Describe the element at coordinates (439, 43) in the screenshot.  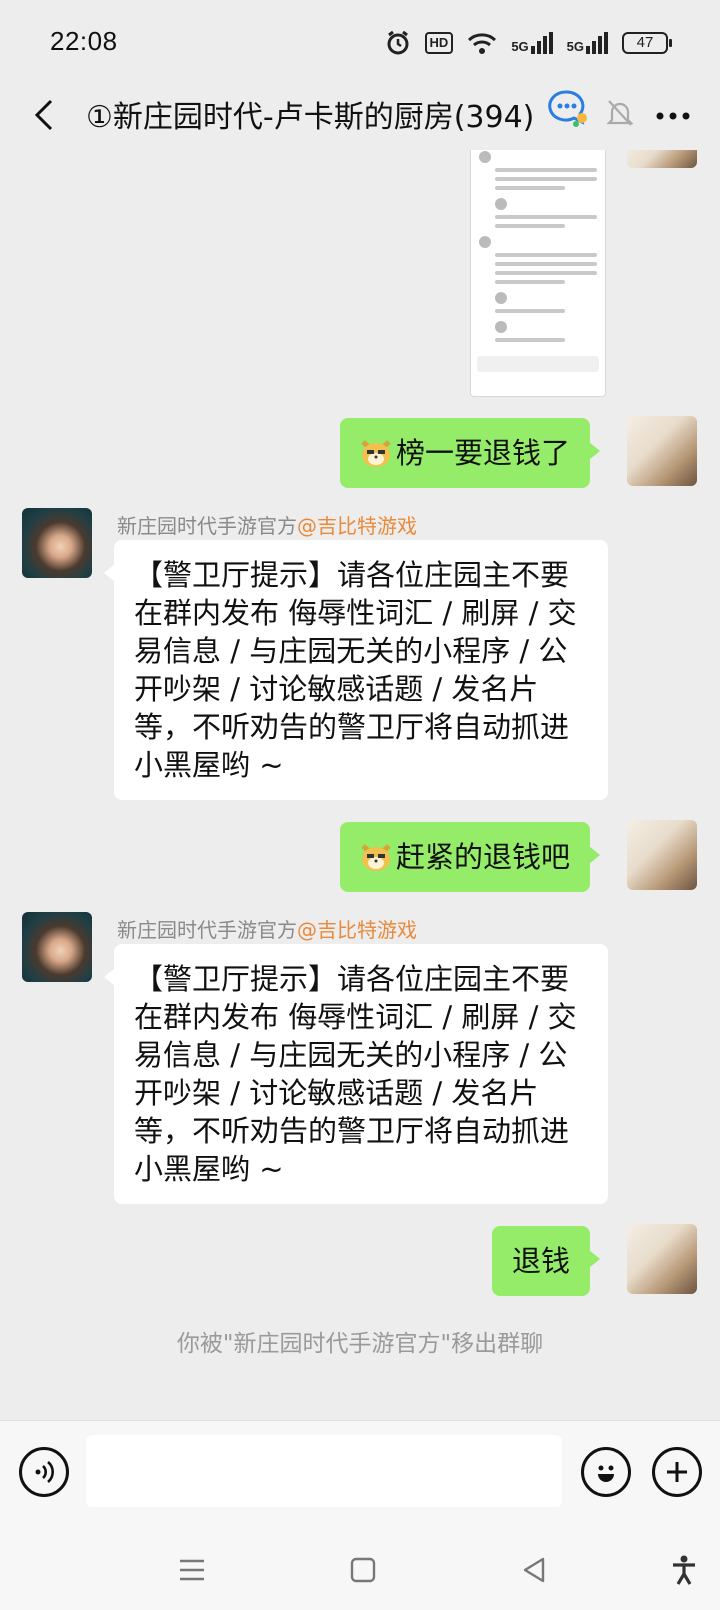
I see `hd-badge: HD` at that location.